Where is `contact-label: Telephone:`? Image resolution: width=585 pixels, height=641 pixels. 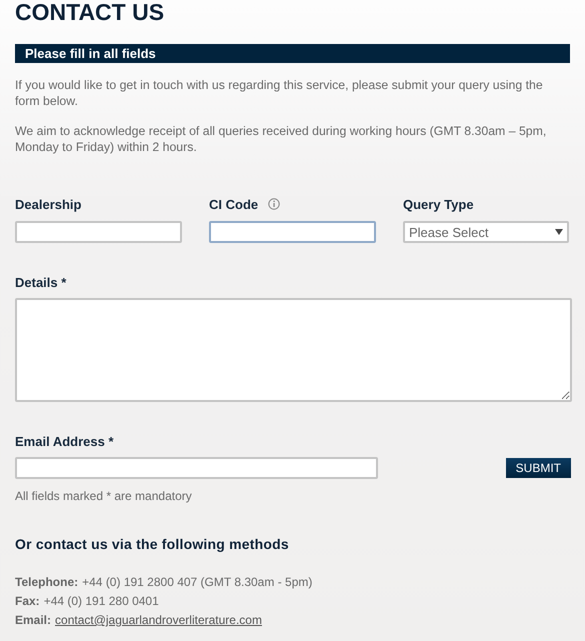 contact-label: Telephone: is located at coordinates (46, 582).